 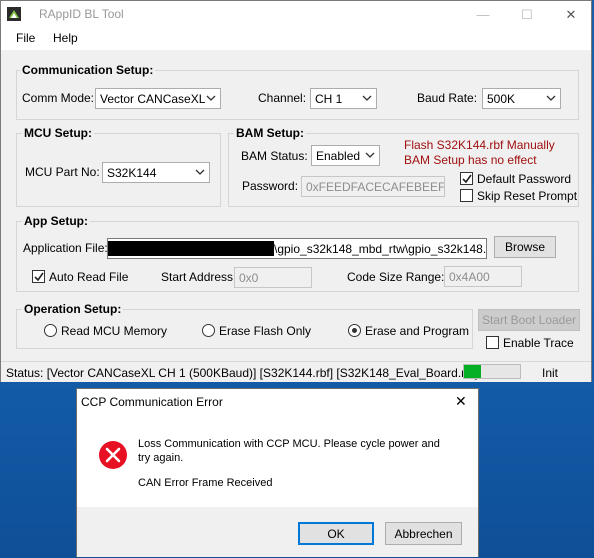 What do you see at coordinates (73, 309) in the screenshot?
I see `operation-setup-legend: Operation Setup:` at bounding box center [73, 309].